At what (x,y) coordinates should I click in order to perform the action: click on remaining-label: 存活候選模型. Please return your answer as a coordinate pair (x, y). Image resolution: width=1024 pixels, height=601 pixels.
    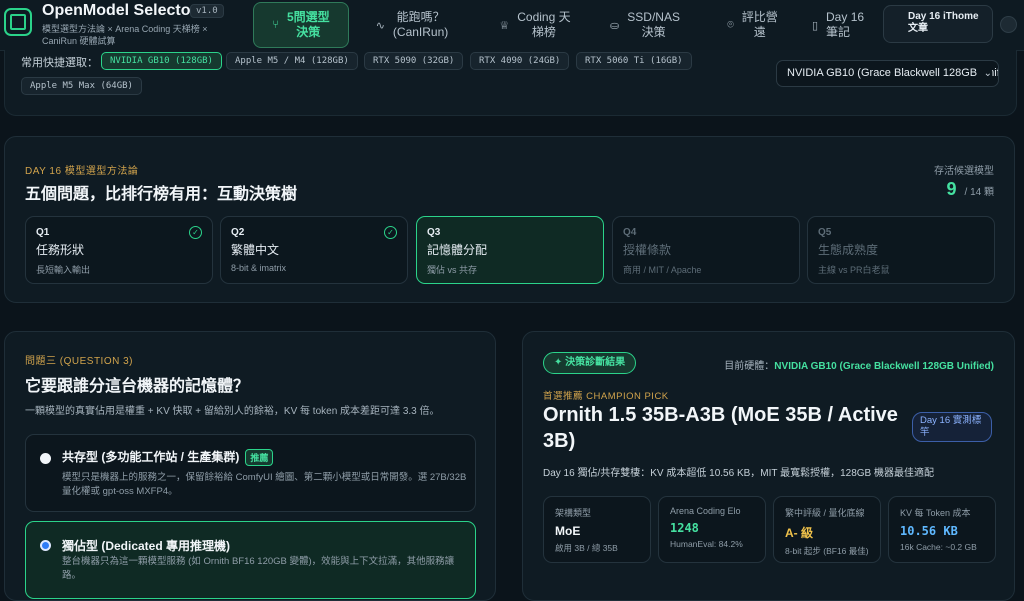
    Looking at the image, I should click on (964, 171).